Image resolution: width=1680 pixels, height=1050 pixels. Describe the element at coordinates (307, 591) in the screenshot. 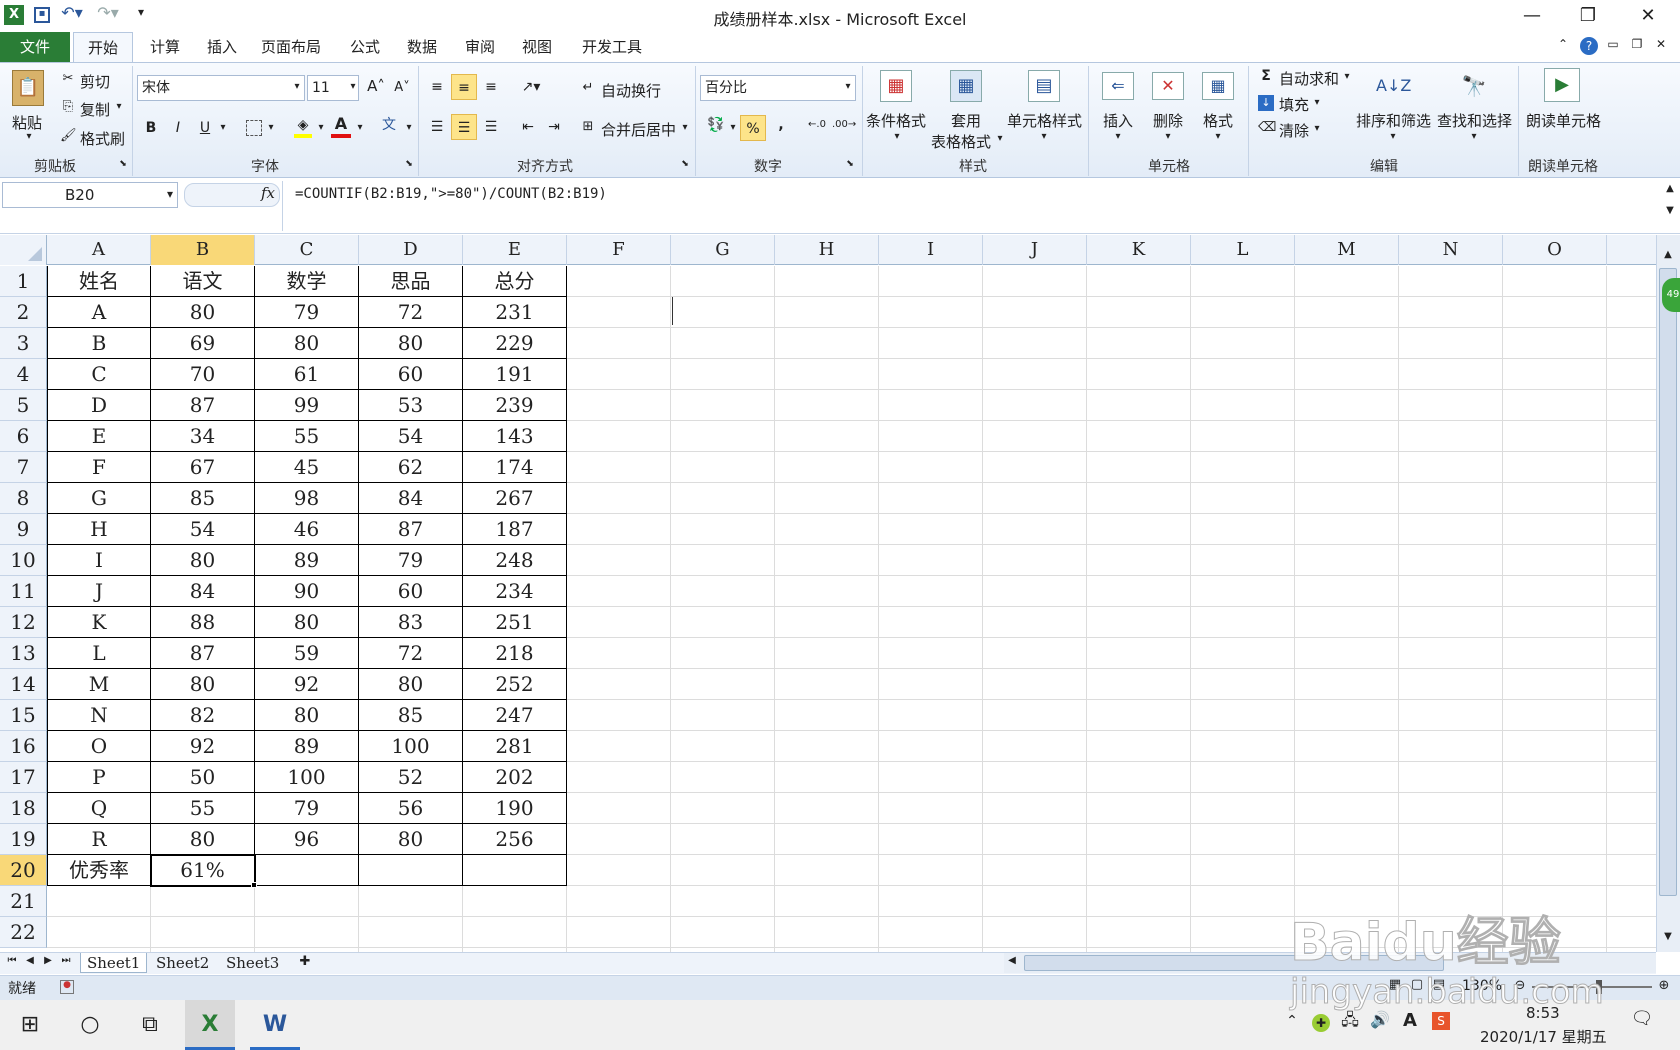

I see `table-cell: 90` at that location.